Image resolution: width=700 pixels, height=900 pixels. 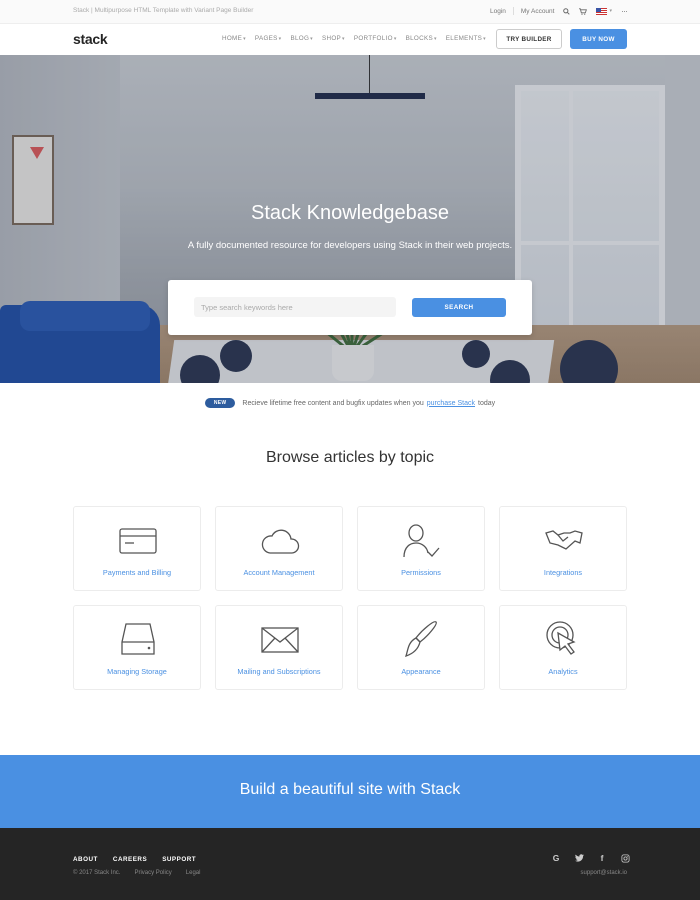 I want to click on menu-item-blog: BLOG ▾, so click(x=301, y=38).